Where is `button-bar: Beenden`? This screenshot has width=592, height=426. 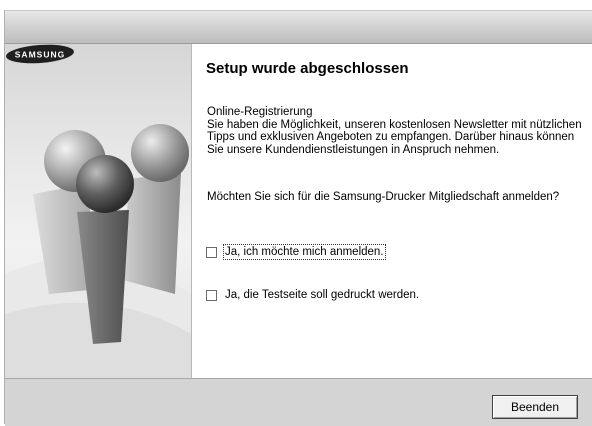 button-bar: Beenden is located at coordinates (298, 402).